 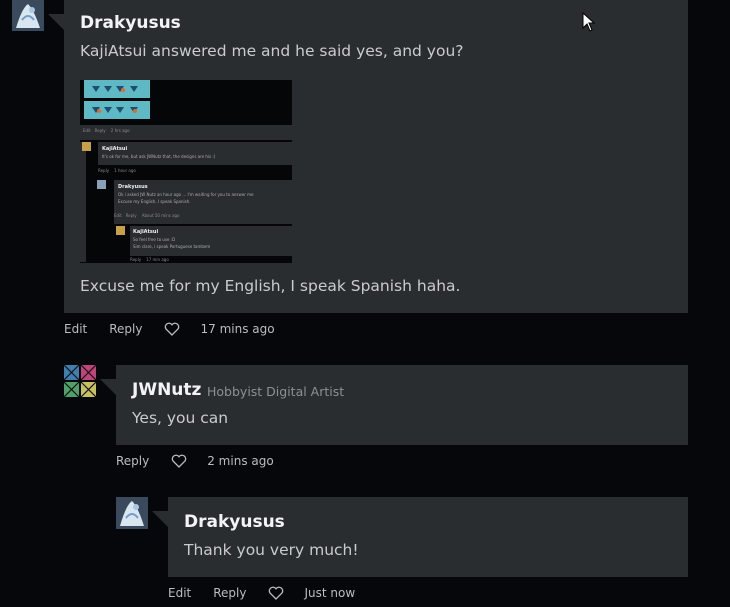 I want to click on comment-actions: Edit Reply Just now, so click(x=272, y=593).